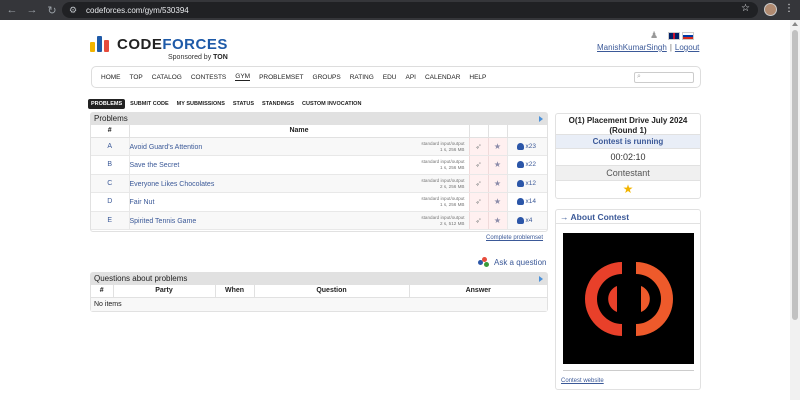 Image resolution: width=800 pixels, height=400 pixels. What do you see at coordinates (527, 131) in the screenshot?
I see `column-header-solved` at bounding box center [527, 131].